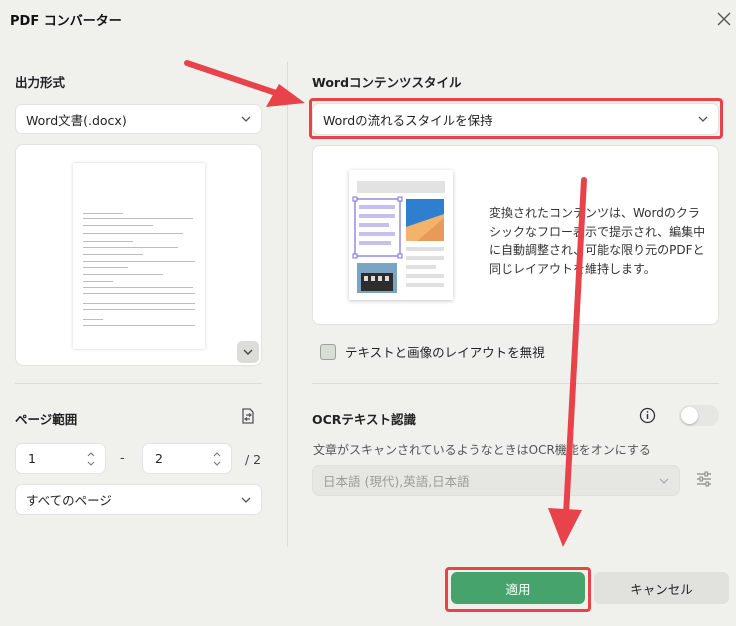  I want to click on ocr-language-select: 日本語 (現代),英語,日本語, so click(496, 480).